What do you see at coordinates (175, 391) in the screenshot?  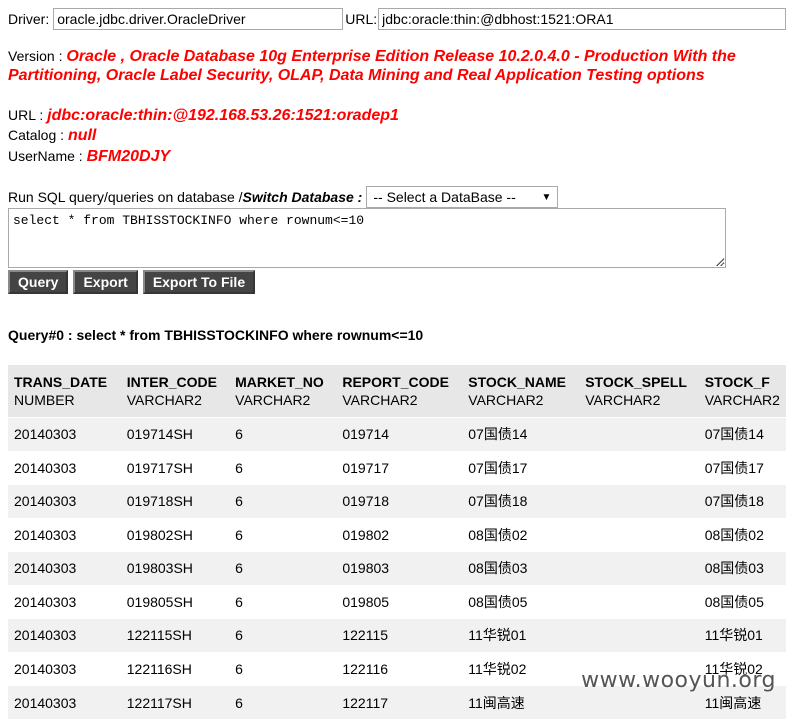 I see `column-header: INTER_CODEVARCHAR2` at bounding box center [175, 391].